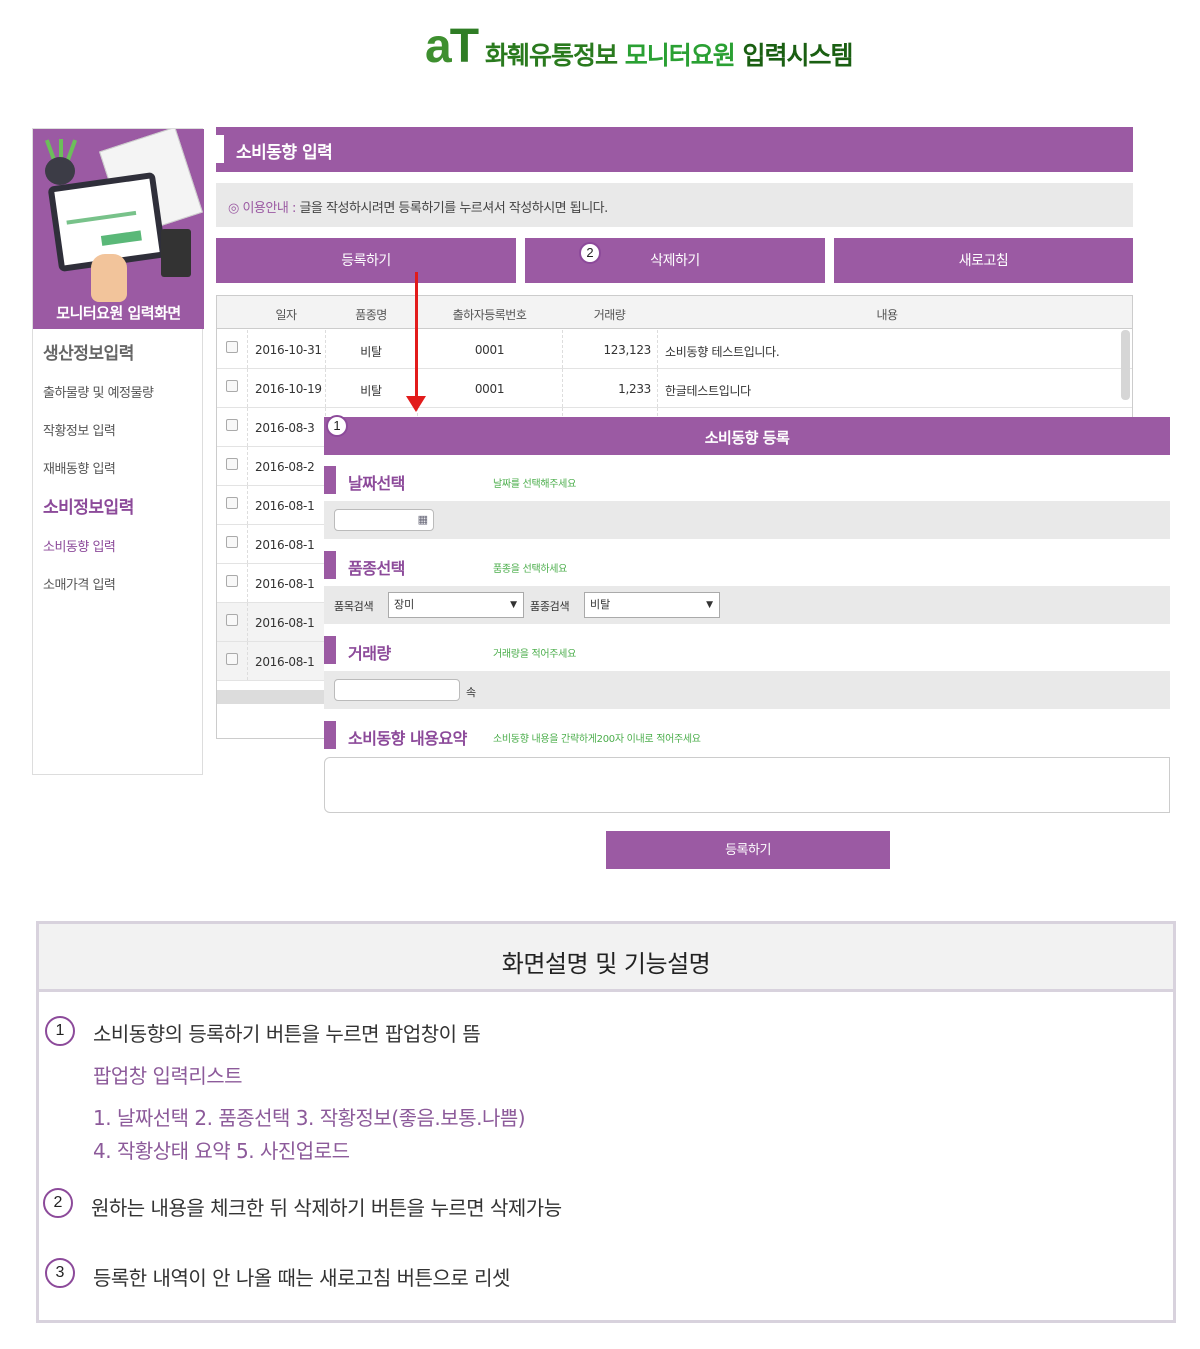  Describe the element at coordinates (708, 391) in the screenshot. I see `cell-content: 한글테스트입니다` at that location.